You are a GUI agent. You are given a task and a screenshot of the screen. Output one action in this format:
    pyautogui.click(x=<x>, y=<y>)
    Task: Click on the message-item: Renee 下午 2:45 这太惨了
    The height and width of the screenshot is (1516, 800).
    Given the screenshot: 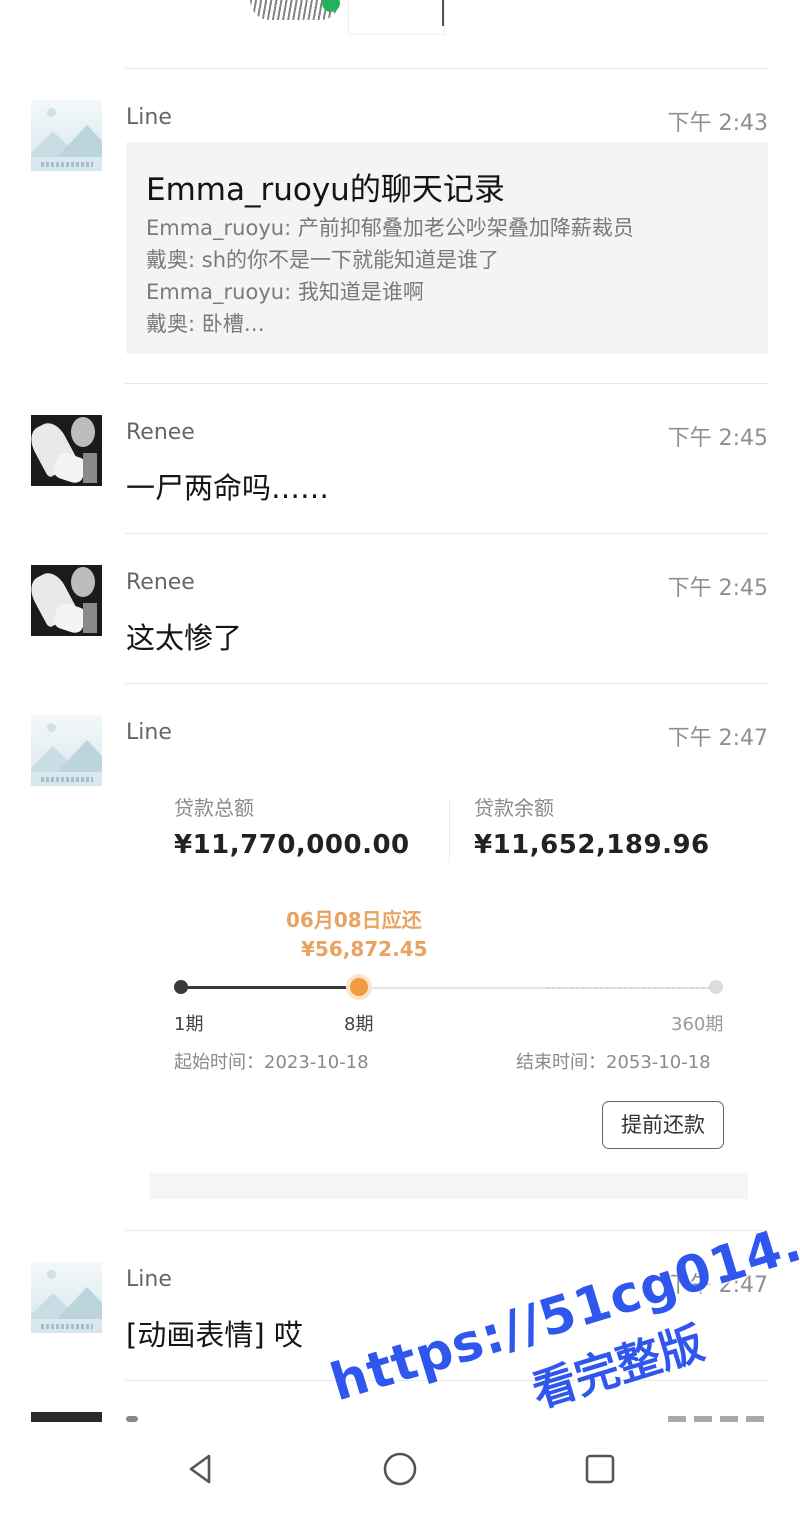 What is the action you would take?
    pyautogui.click(x=400, y=615)
    